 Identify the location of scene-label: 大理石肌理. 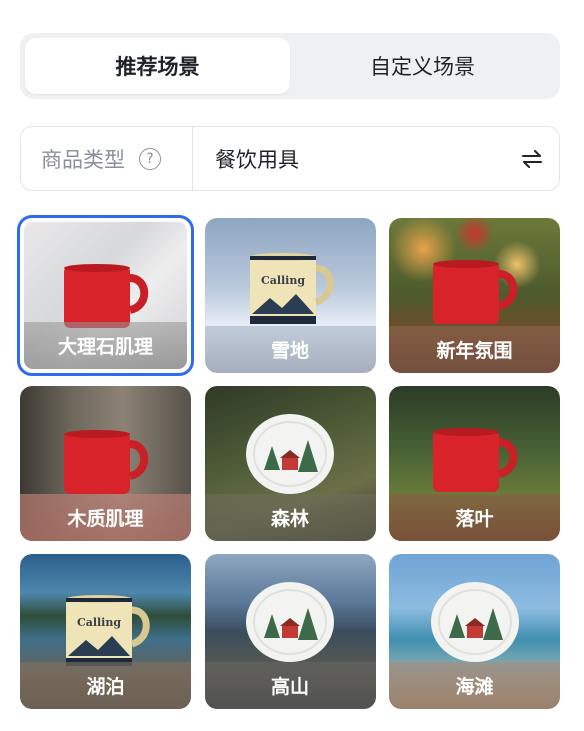
(105, 347).